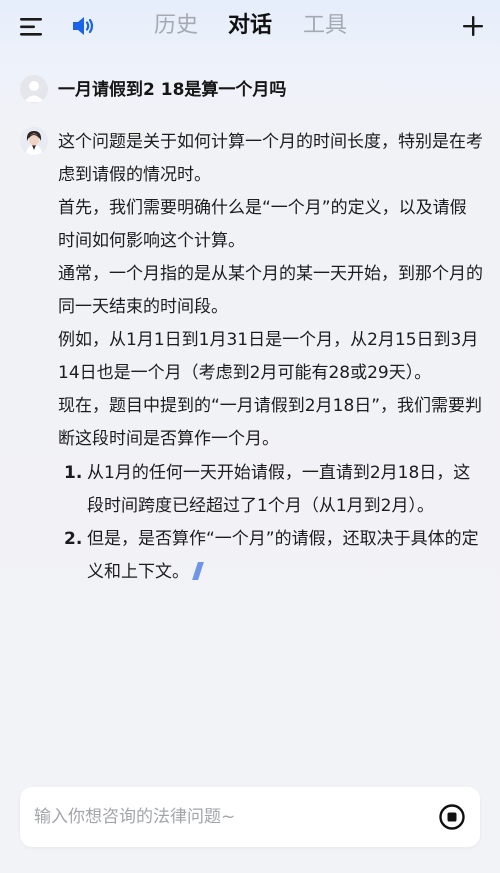 The image size is (500, 873). Describe the element at coordinates (325, 26) in the screenshot. I see `tab-tools: 工具` at that location.